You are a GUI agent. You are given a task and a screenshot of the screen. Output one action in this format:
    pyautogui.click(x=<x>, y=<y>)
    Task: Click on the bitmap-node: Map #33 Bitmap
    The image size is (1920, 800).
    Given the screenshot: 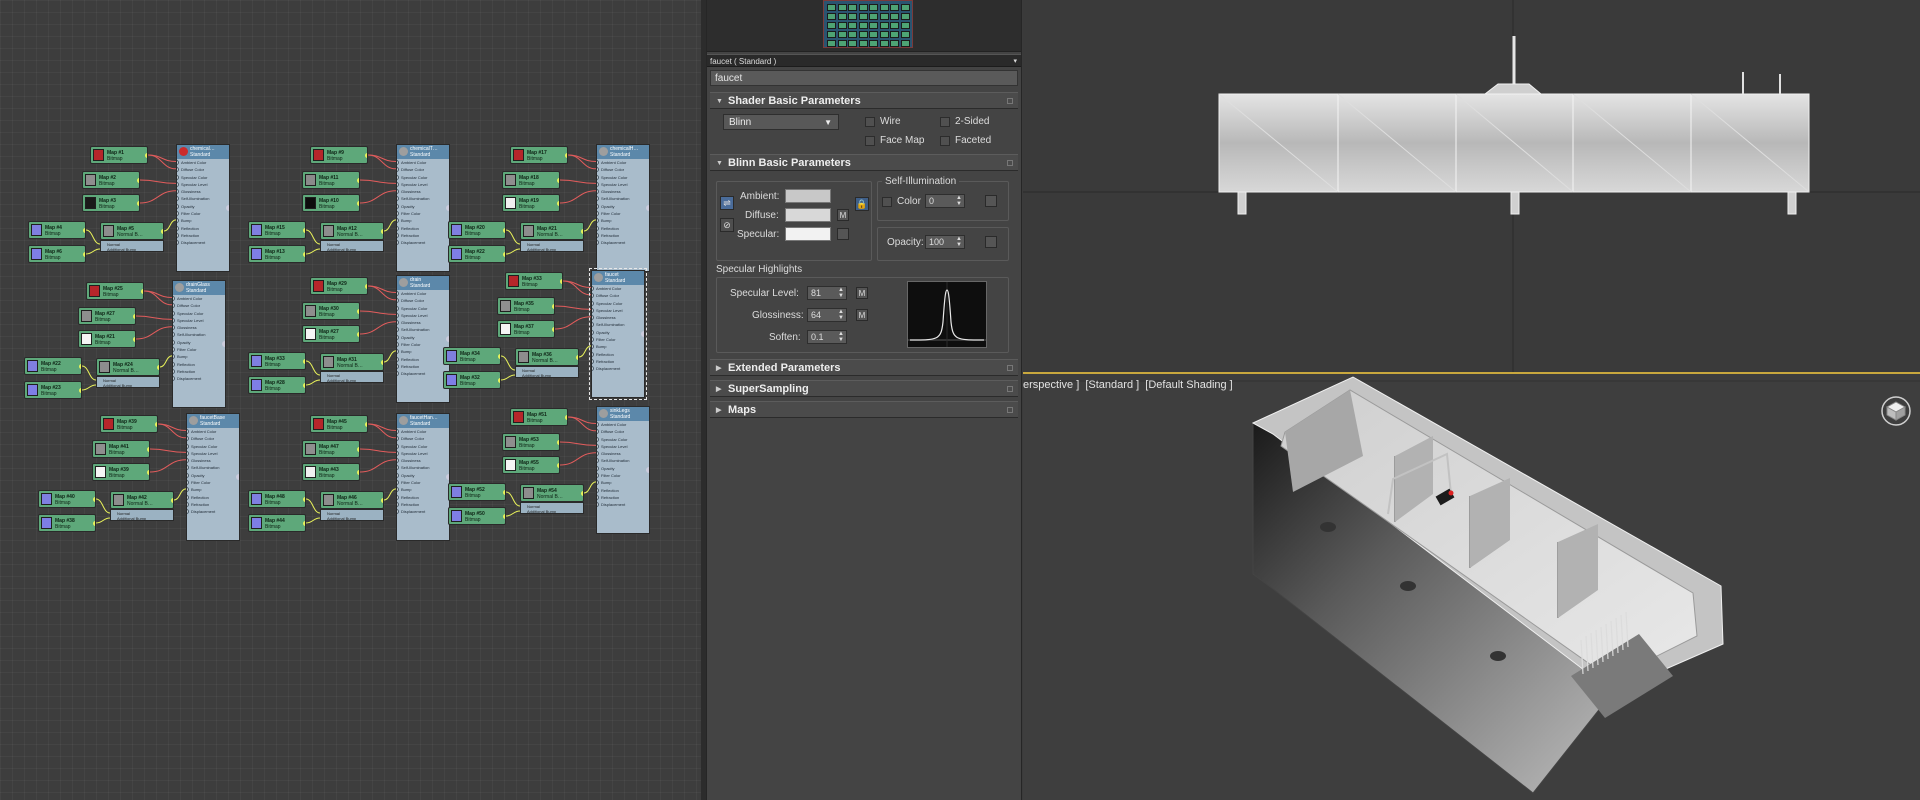 What is the action you would take?
    pyautogui.click(x=534, y=281)
    